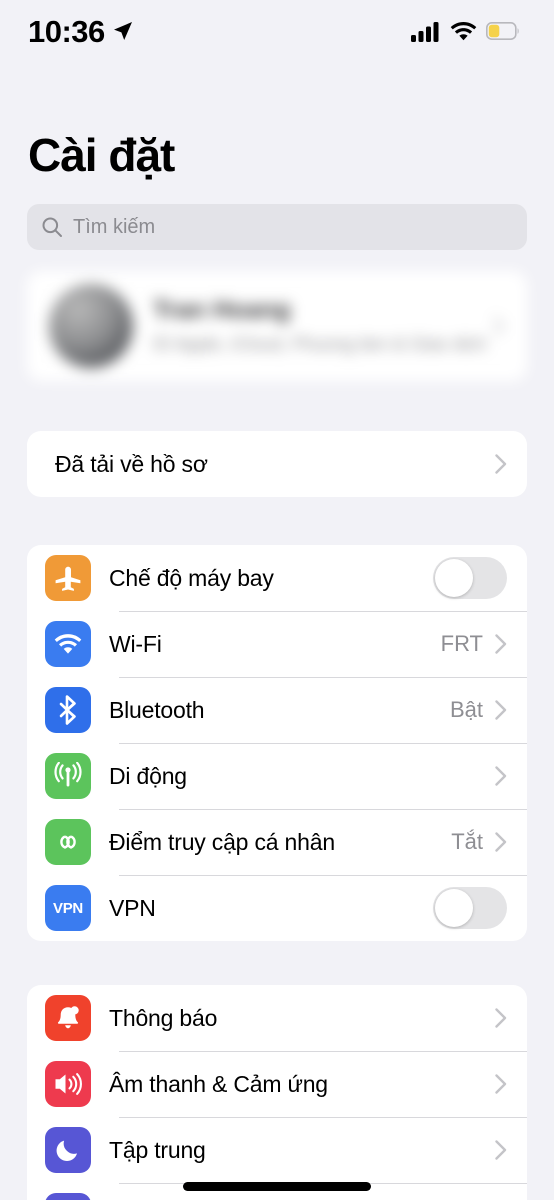 Image resolution: width=554 pixels, height=1200 pixels. I want to click on settings-row-bluetooth: Bluetooth Bật, so click(277, 710).